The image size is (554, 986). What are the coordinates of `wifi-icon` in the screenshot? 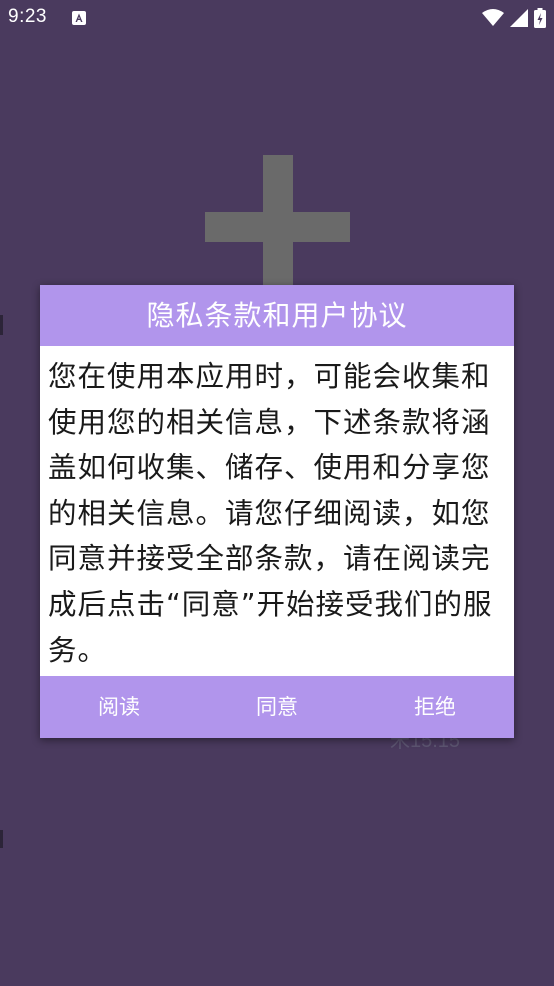 It's located at (493, 17).